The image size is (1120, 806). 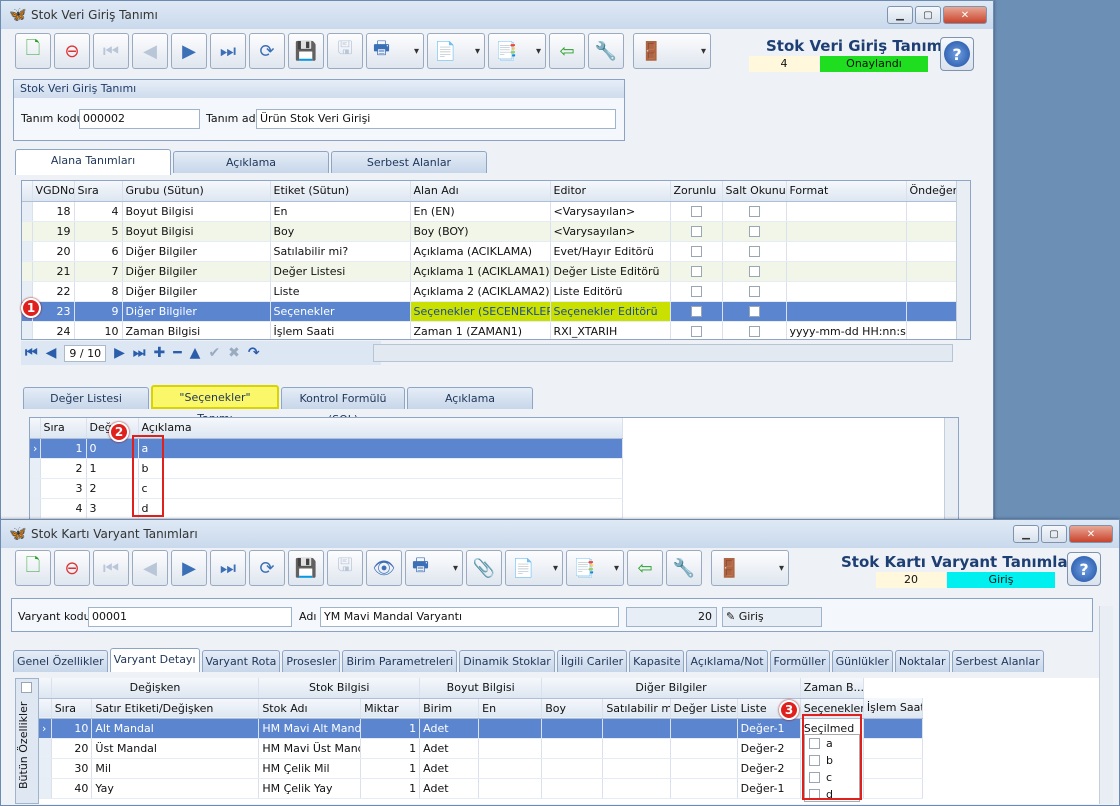 I want to click on tools-button: 🔧, so click(x=606, y=51).